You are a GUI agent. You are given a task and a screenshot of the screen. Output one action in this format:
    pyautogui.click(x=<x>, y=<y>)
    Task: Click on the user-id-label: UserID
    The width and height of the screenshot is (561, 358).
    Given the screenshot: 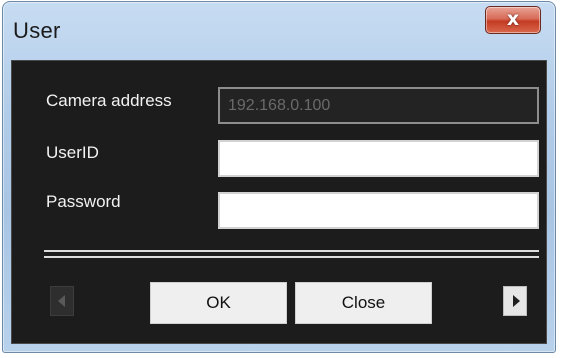 What is the action you would take?
    pyautogui.click(x=72, y=152)
    